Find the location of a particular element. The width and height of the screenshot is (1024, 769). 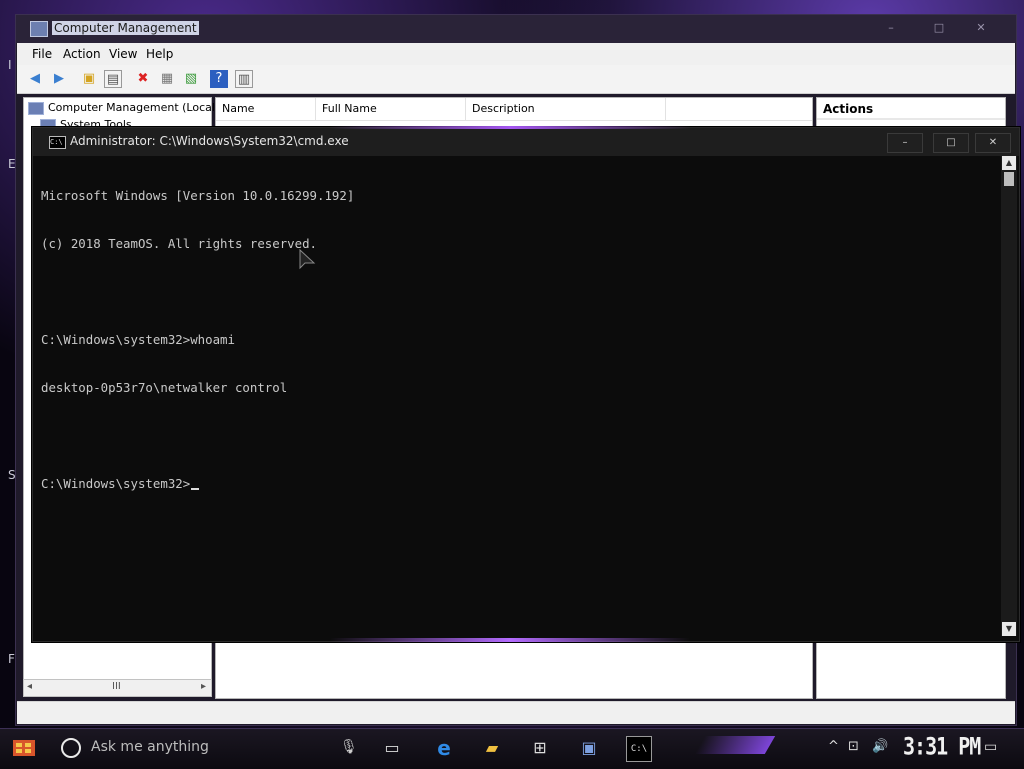

console-line: (c) 2018 TeamOS. All rights reserved. is located at coordinates (179, 243).